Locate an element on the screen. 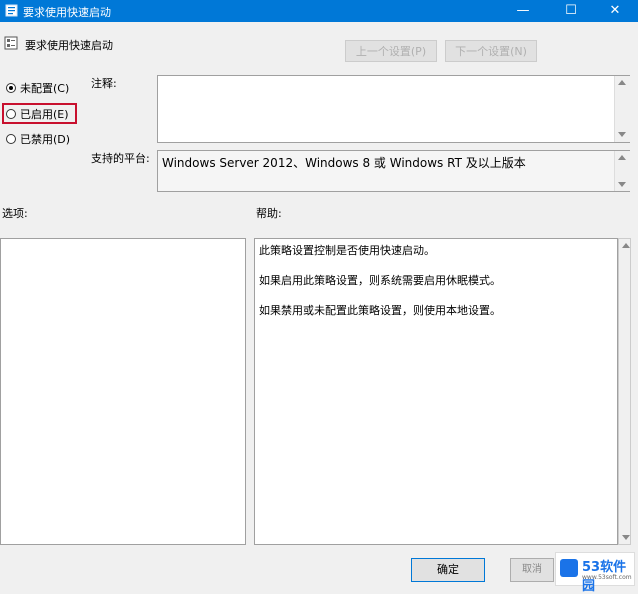 Image resolution: width=638 pixels, height=594 pixels. window-title: 要求使用快速启动 is located at coordinates (67, 12).